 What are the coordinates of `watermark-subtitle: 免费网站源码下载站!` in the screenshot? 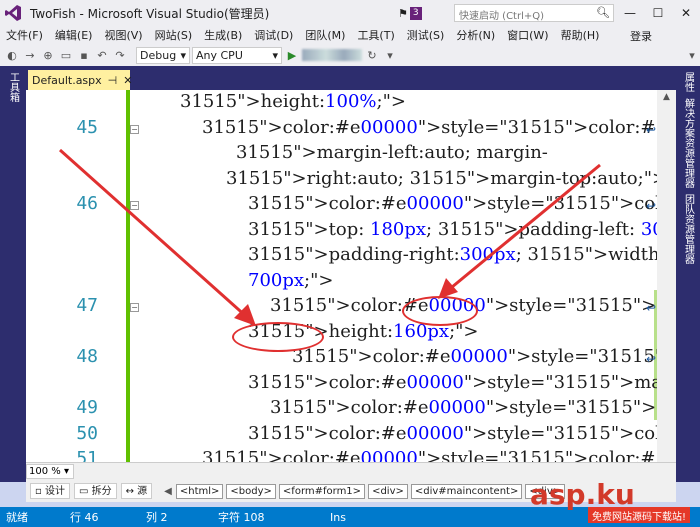 It's located at (639, 515).